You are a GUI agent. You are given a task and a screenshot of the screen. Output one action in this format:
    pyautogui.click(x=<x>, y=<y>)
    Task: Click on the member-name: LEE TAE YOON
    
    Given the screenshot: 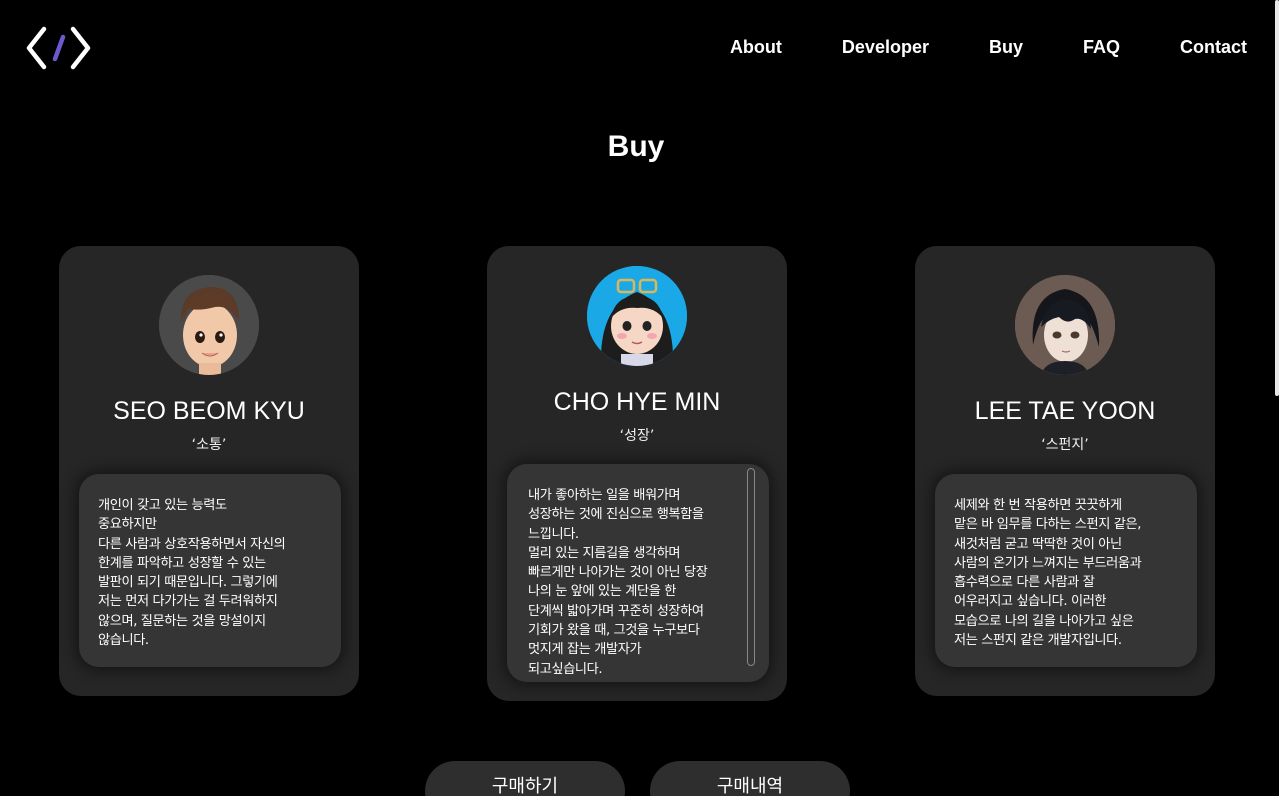 What is the action you would take?
    pyautogui.click(x=1065, y=411)
    